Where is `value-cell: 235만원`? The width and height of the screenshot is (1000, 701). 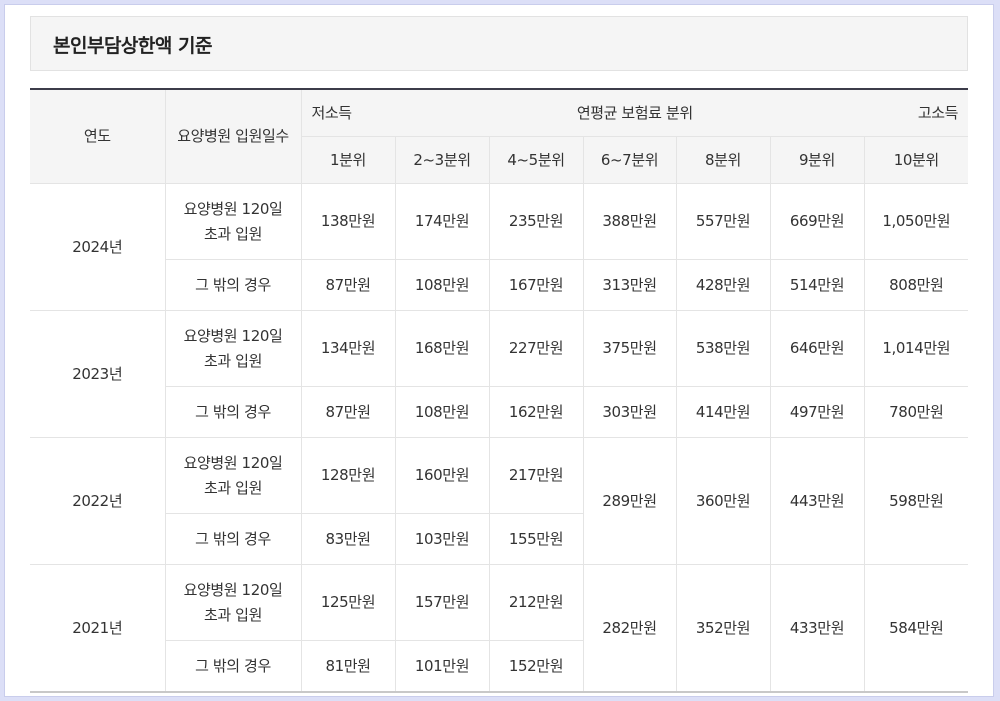 value-cell: 235만원 is located at coordinates (536, 221).